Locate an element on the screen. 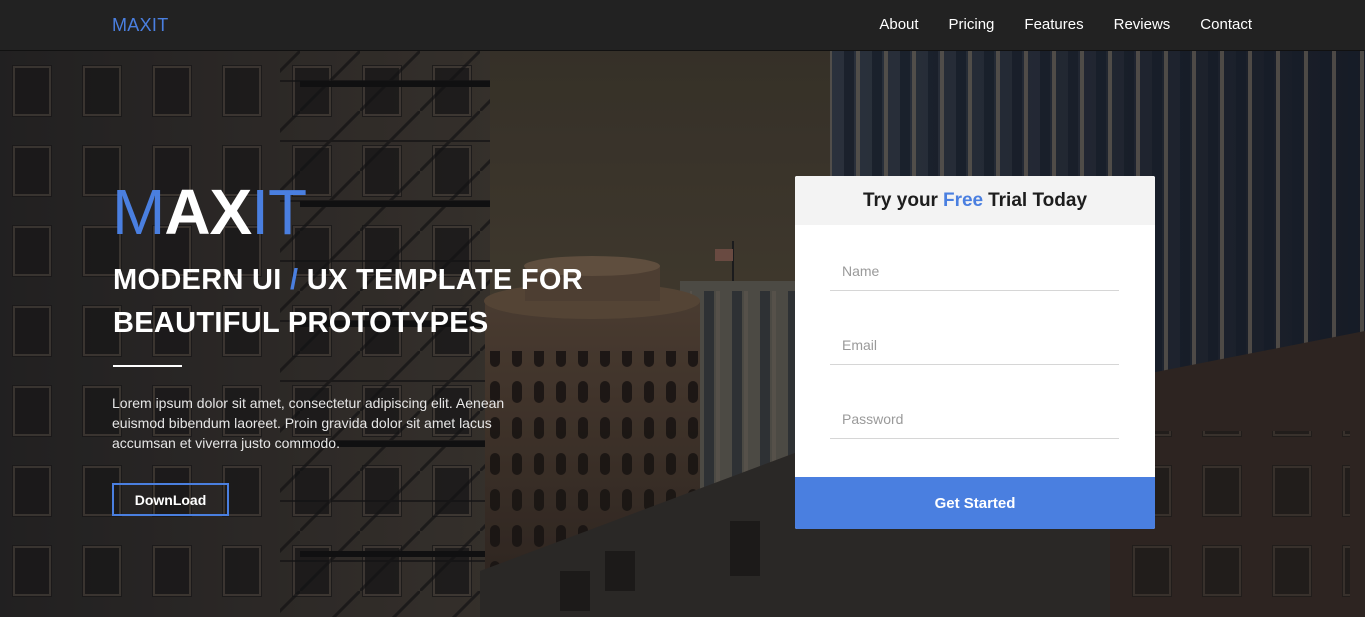 This screenshot has width=1365, height=617. hero-logo-ax: AX is located at coordinates (208, 212).